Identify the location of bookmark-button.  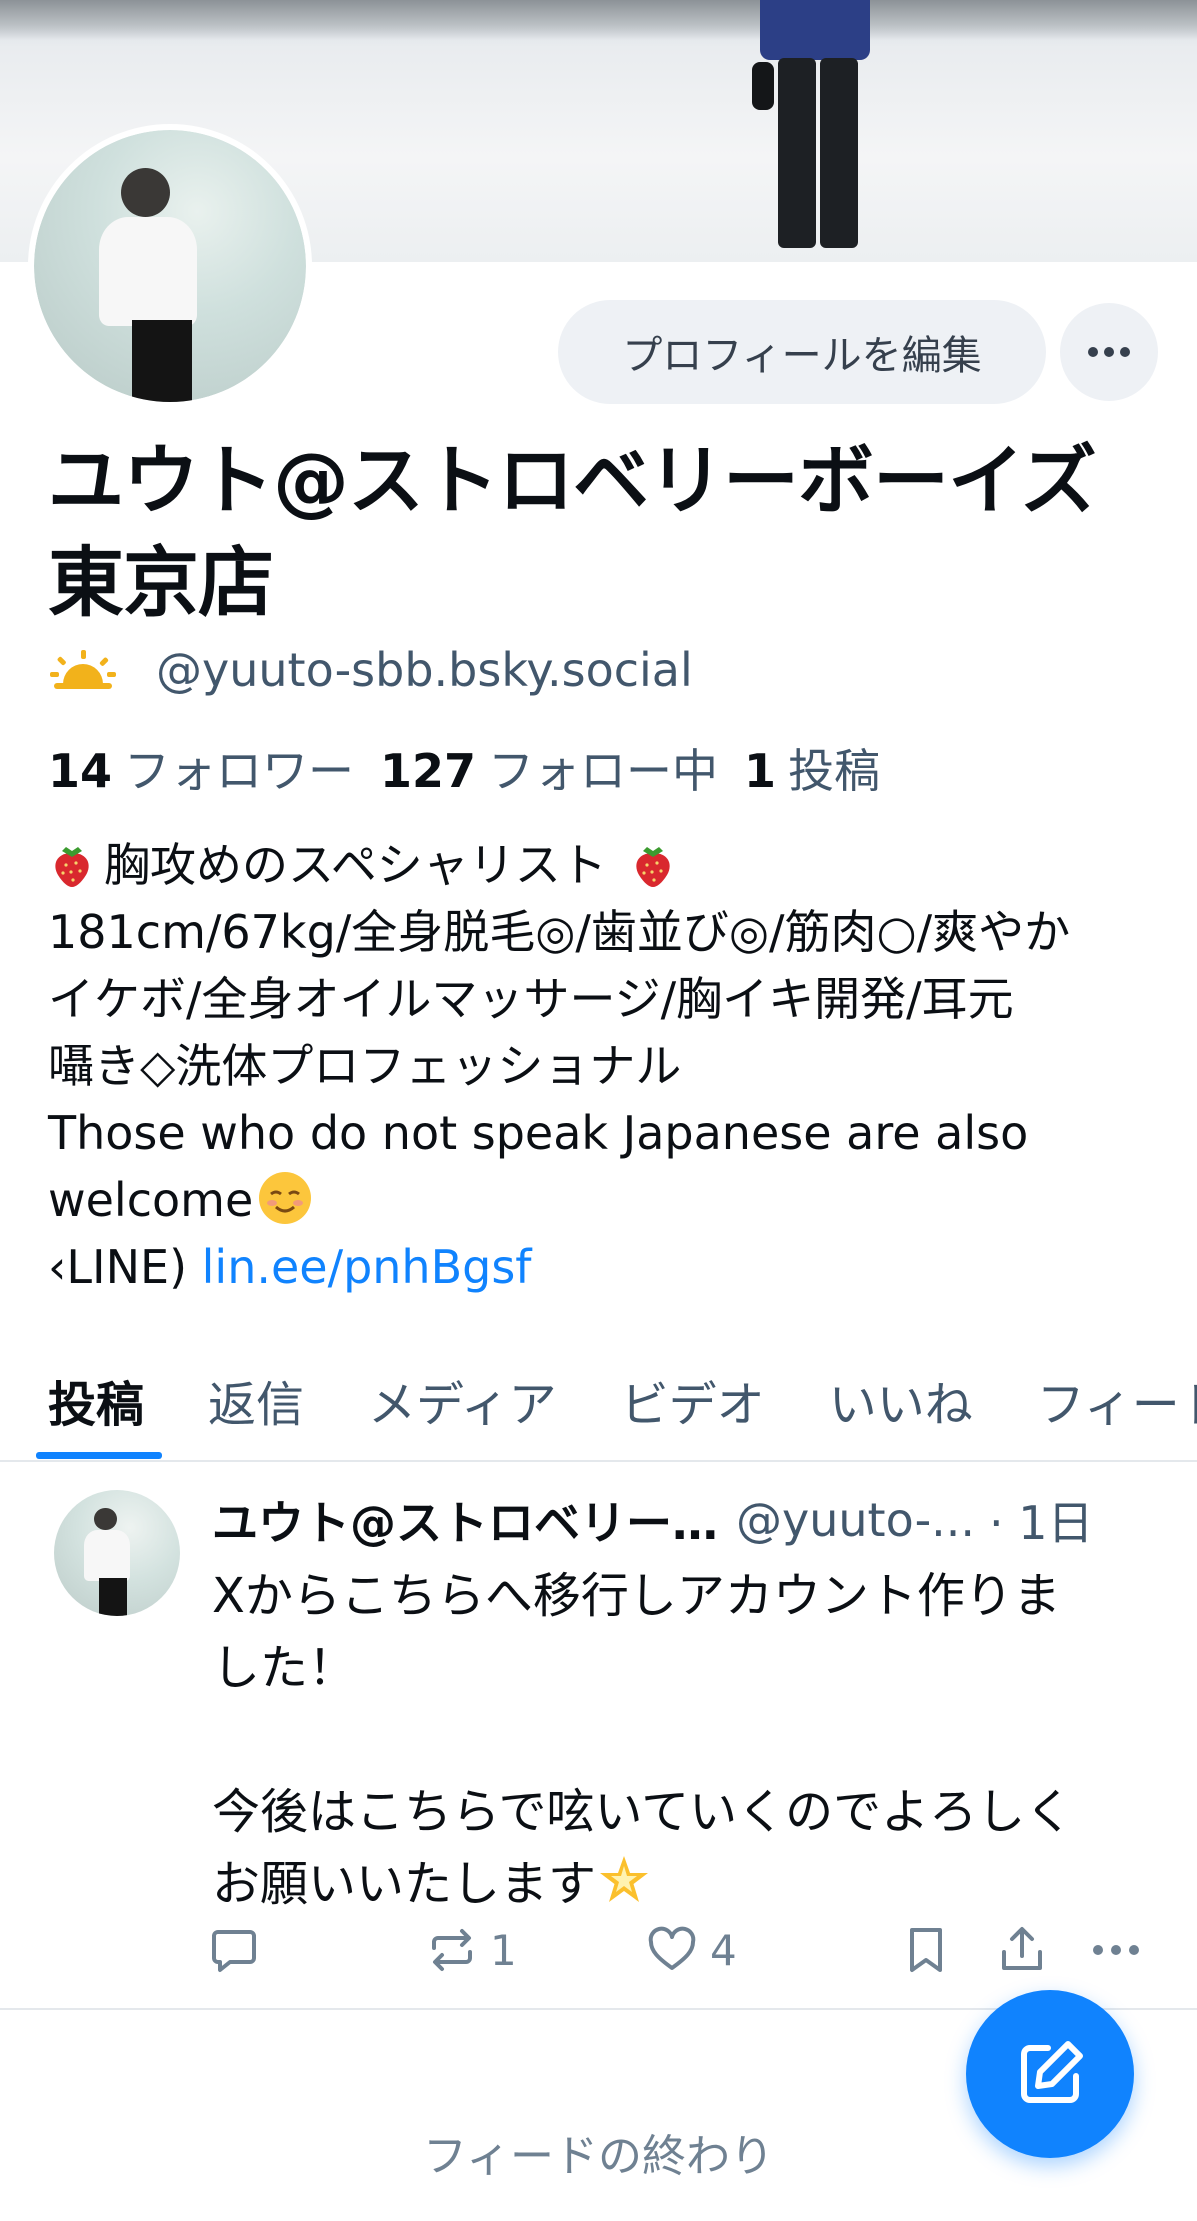
(926, 1950).